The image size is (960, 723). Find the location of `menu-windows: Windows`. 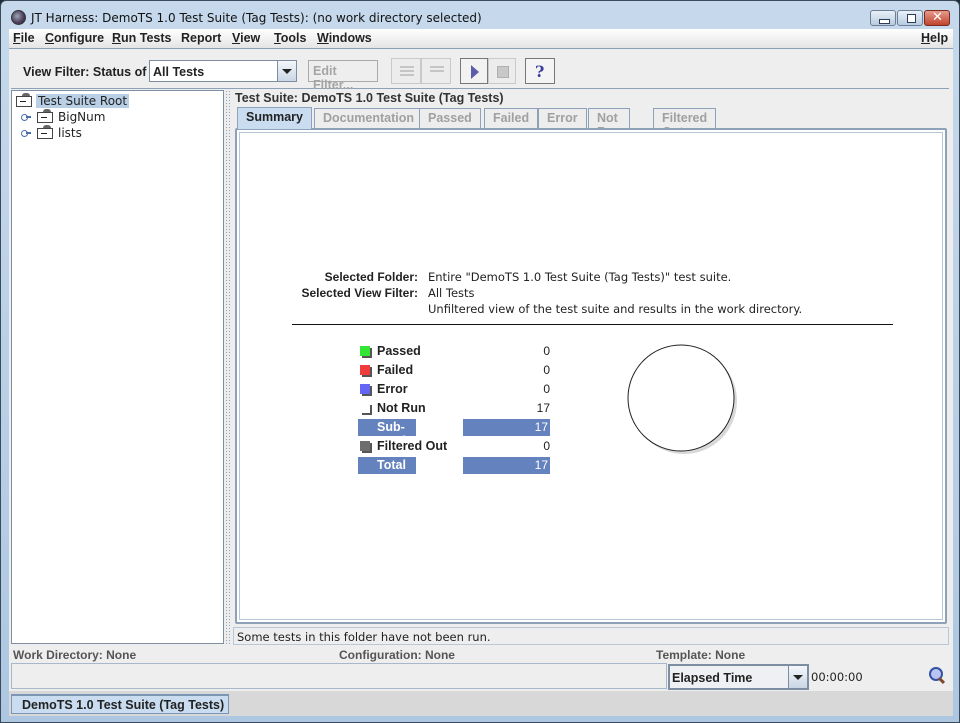

menu-windows: Windows is located at coordinates (344, 38).